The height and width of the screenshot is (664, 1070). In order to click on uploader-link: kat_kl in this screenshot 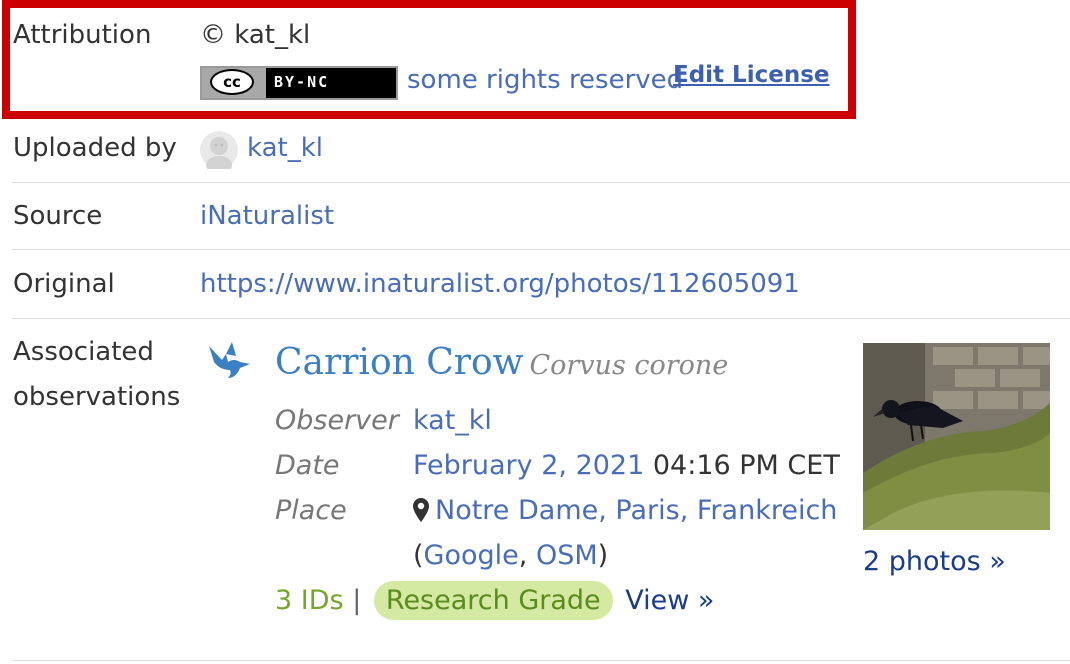, I will do `click(285, 148)`.